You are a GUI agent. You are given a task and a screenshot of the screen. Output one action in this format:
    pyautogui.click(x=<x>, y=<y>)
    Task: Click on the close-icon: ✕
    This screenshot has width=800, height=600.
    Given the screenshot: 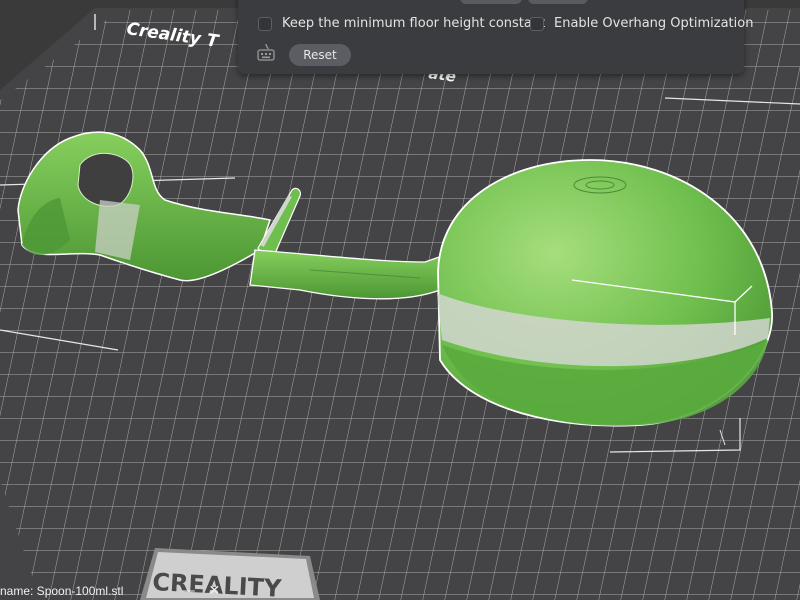 What is the action you would take?
    pyautogui.click(x=214, y=591)
    